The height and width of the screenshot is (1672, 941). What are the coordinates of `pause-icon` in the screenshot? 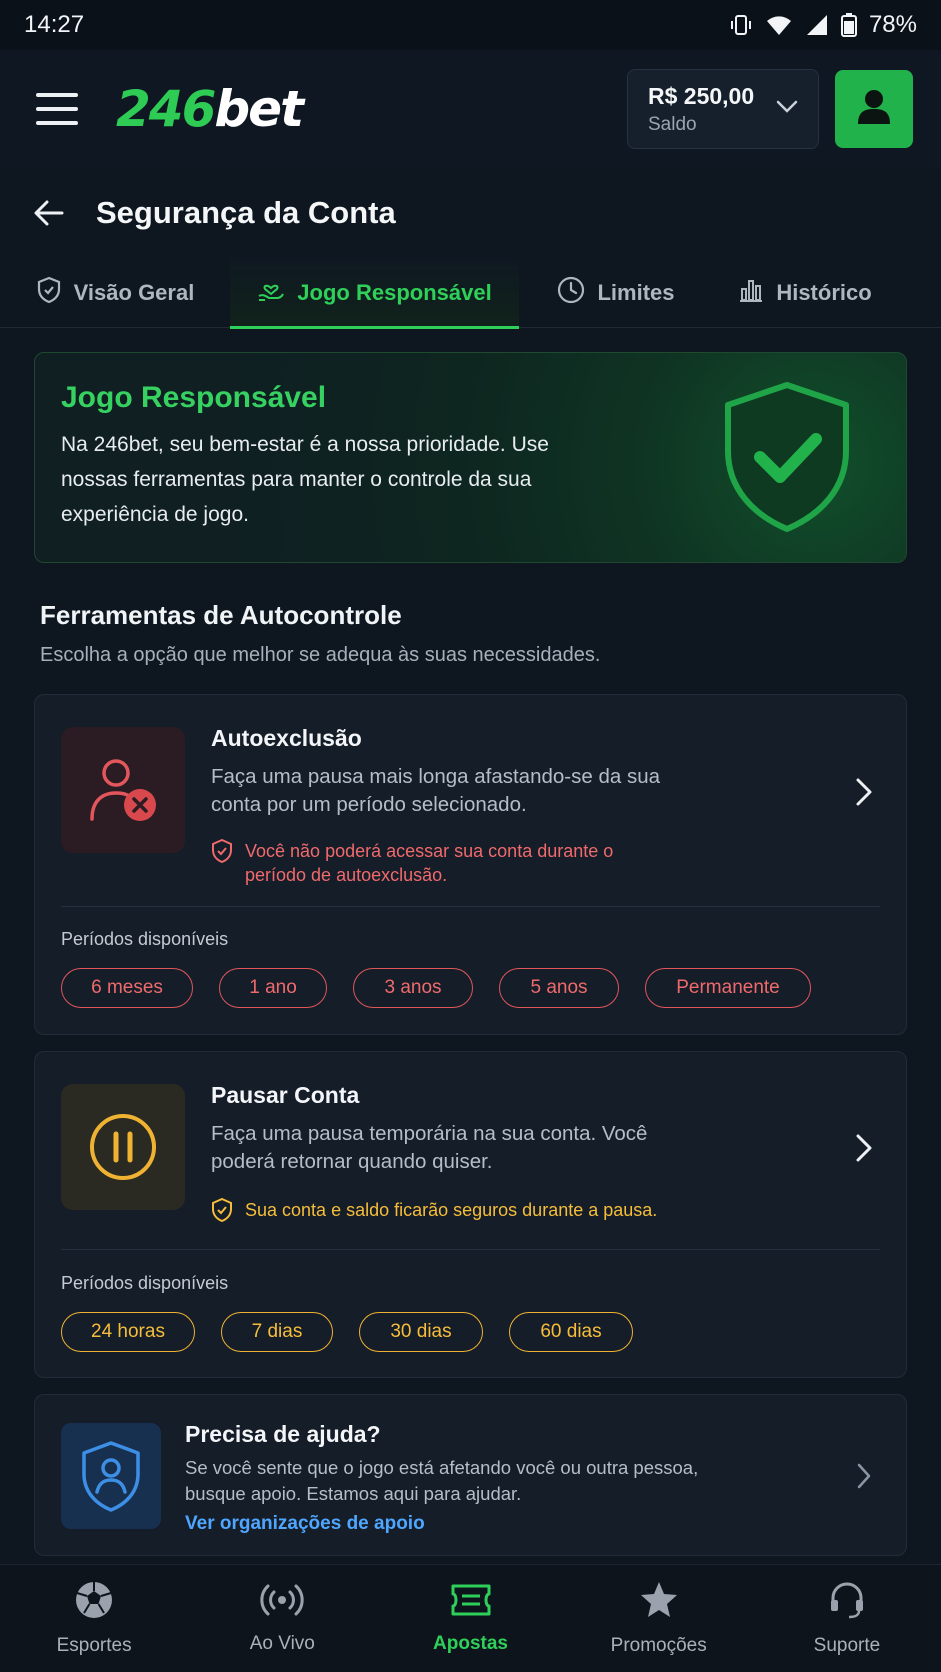 It's located at (123, 1147).